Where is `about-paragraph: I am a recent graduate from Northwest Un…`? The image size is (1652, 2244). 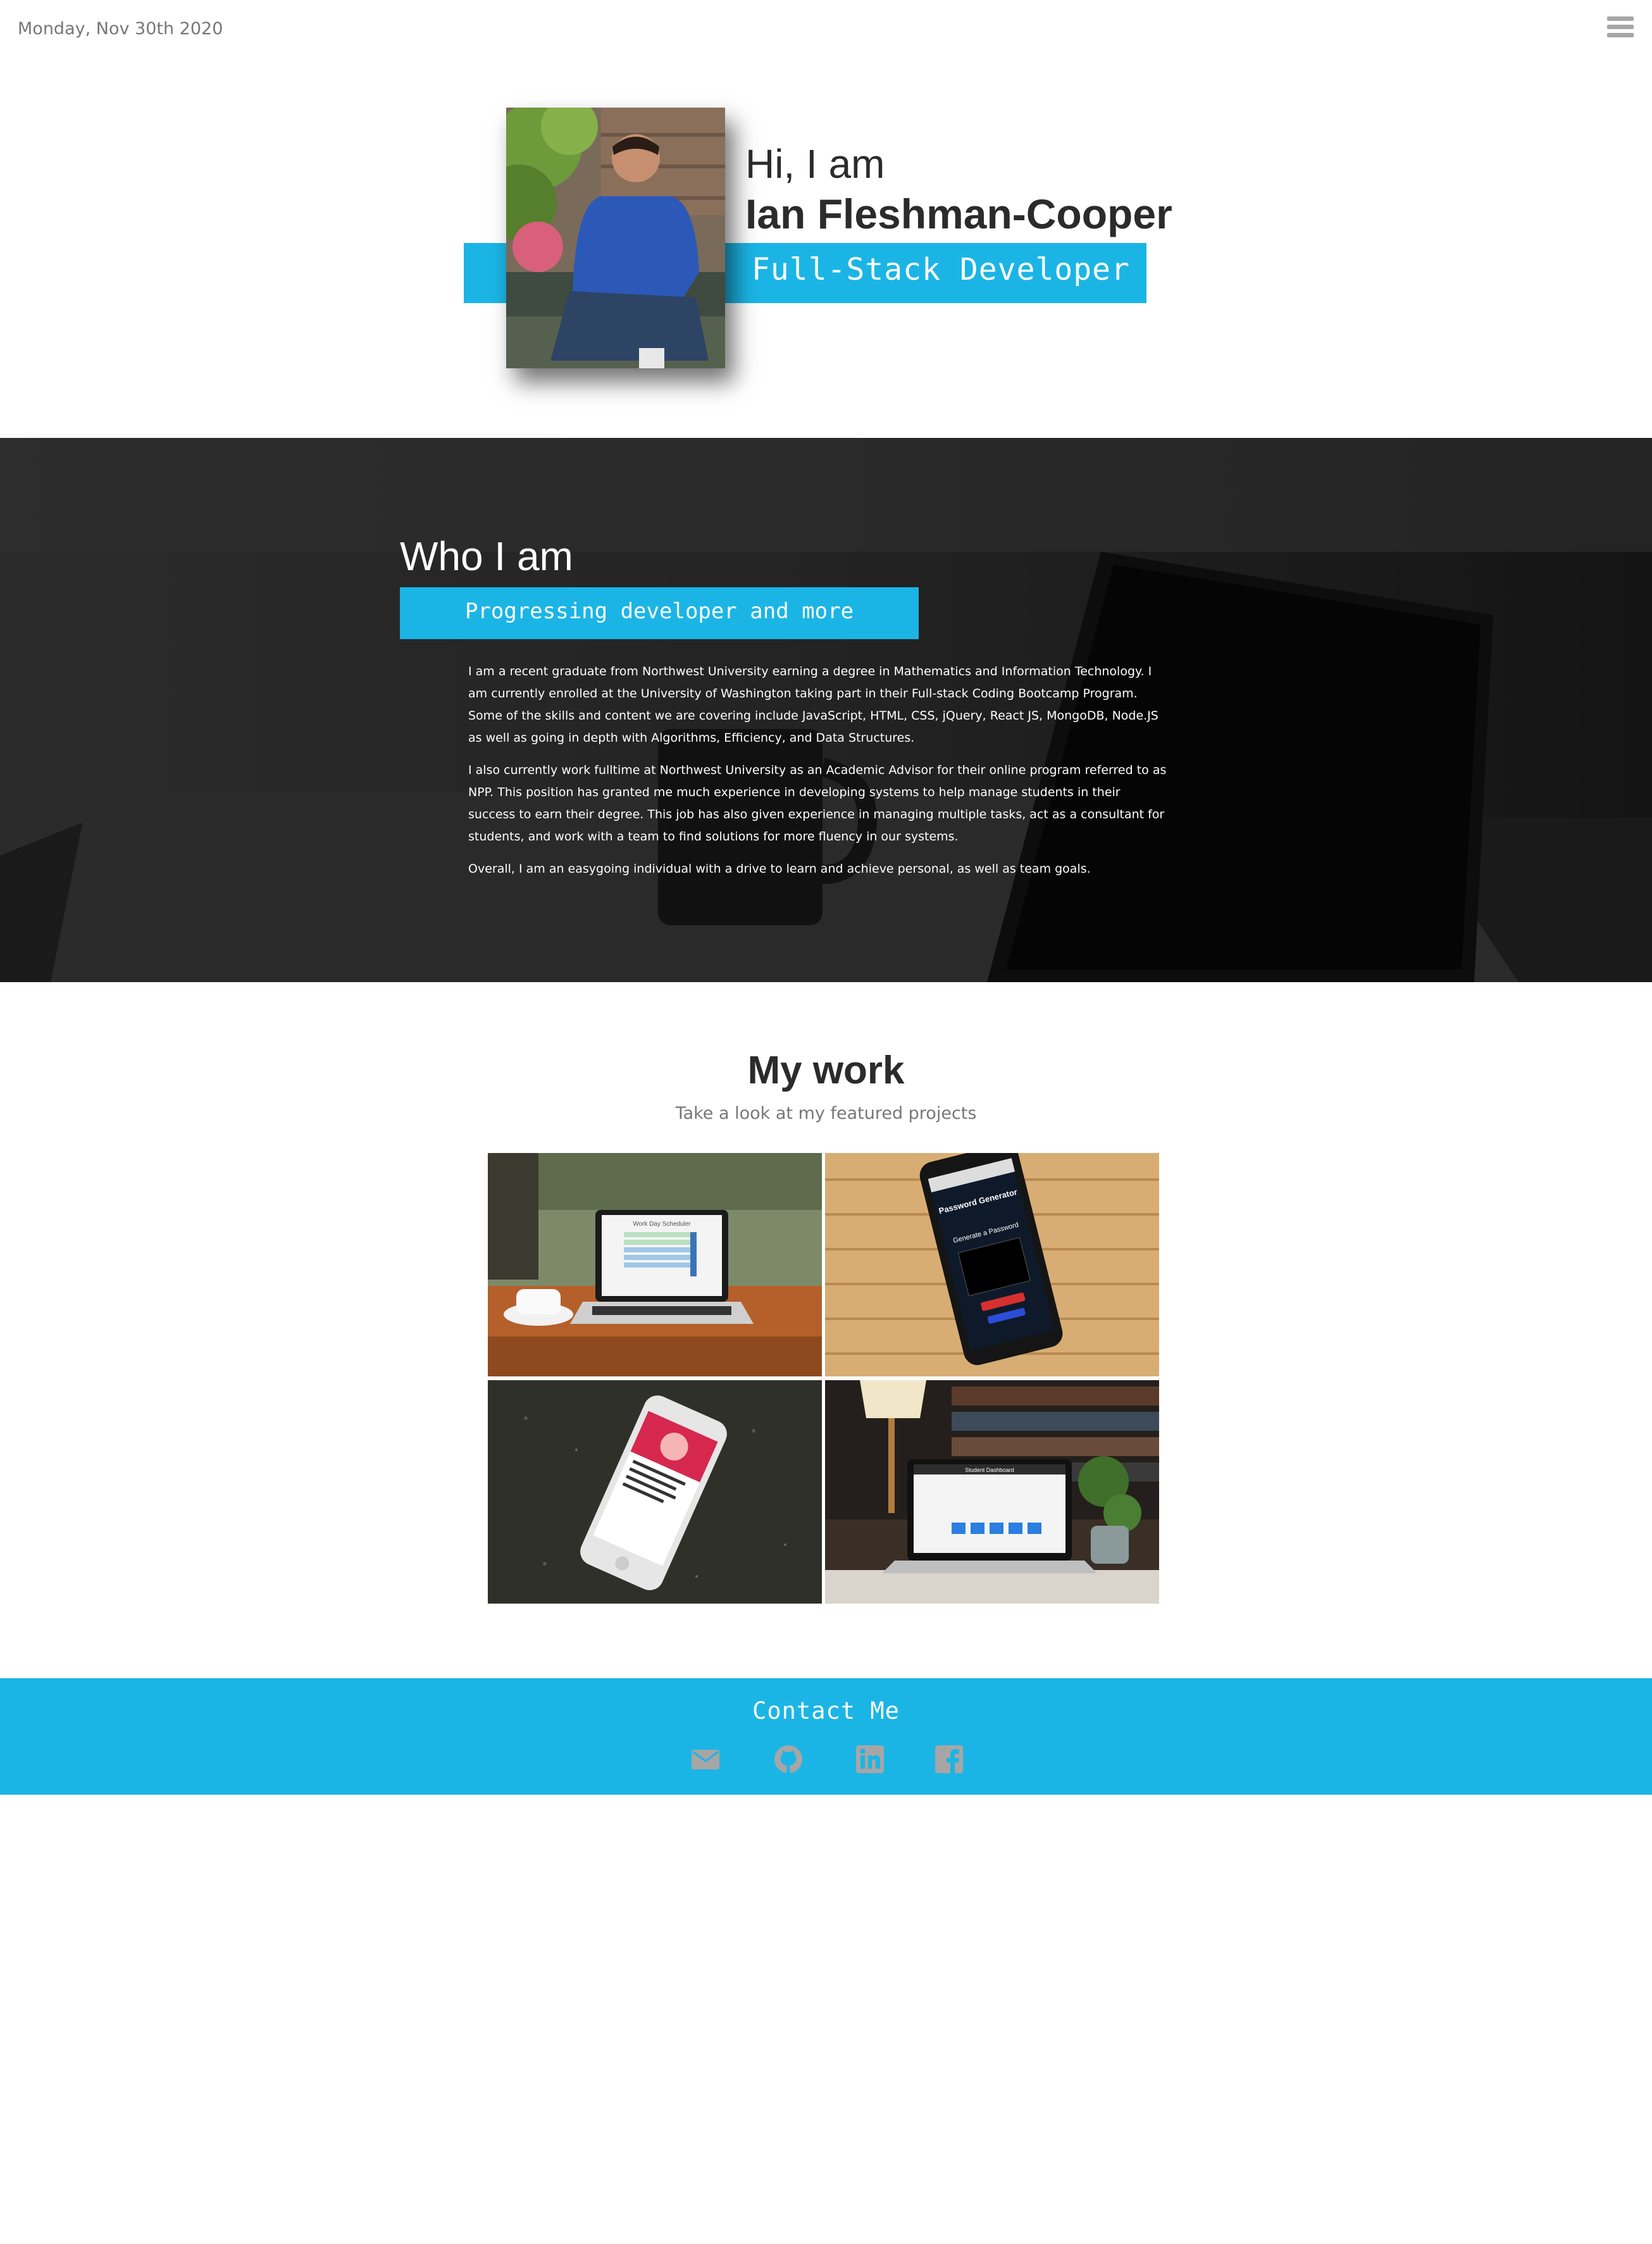 about-paragraph: I am a recent graduate from Northwest Un… is located at coordinates (813, 704).